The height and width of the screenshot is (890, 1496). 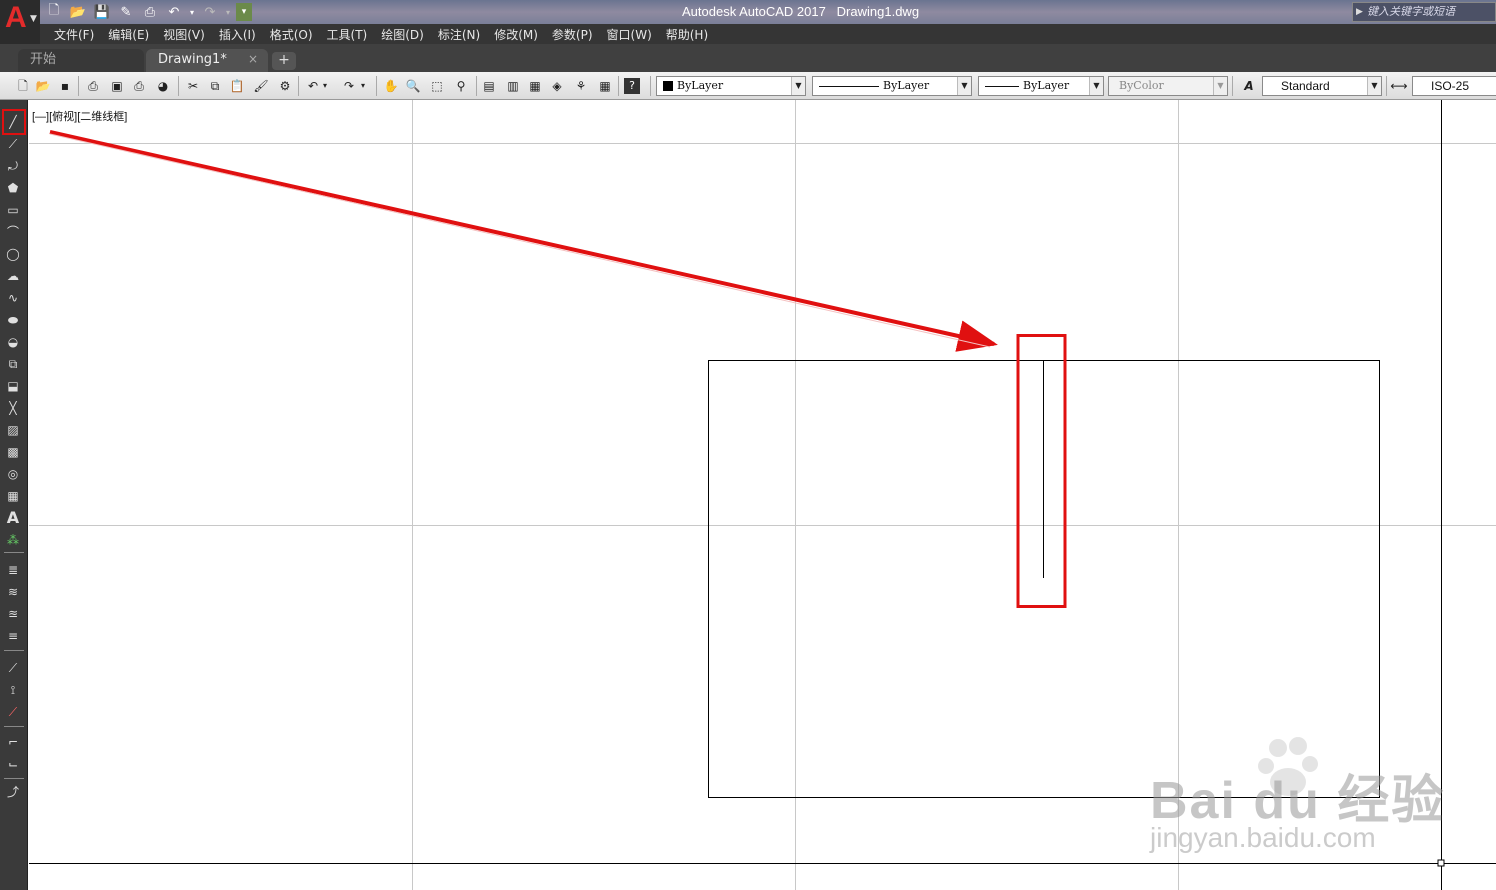 I want to click on limits-grip, so click(x=1441, y=863).